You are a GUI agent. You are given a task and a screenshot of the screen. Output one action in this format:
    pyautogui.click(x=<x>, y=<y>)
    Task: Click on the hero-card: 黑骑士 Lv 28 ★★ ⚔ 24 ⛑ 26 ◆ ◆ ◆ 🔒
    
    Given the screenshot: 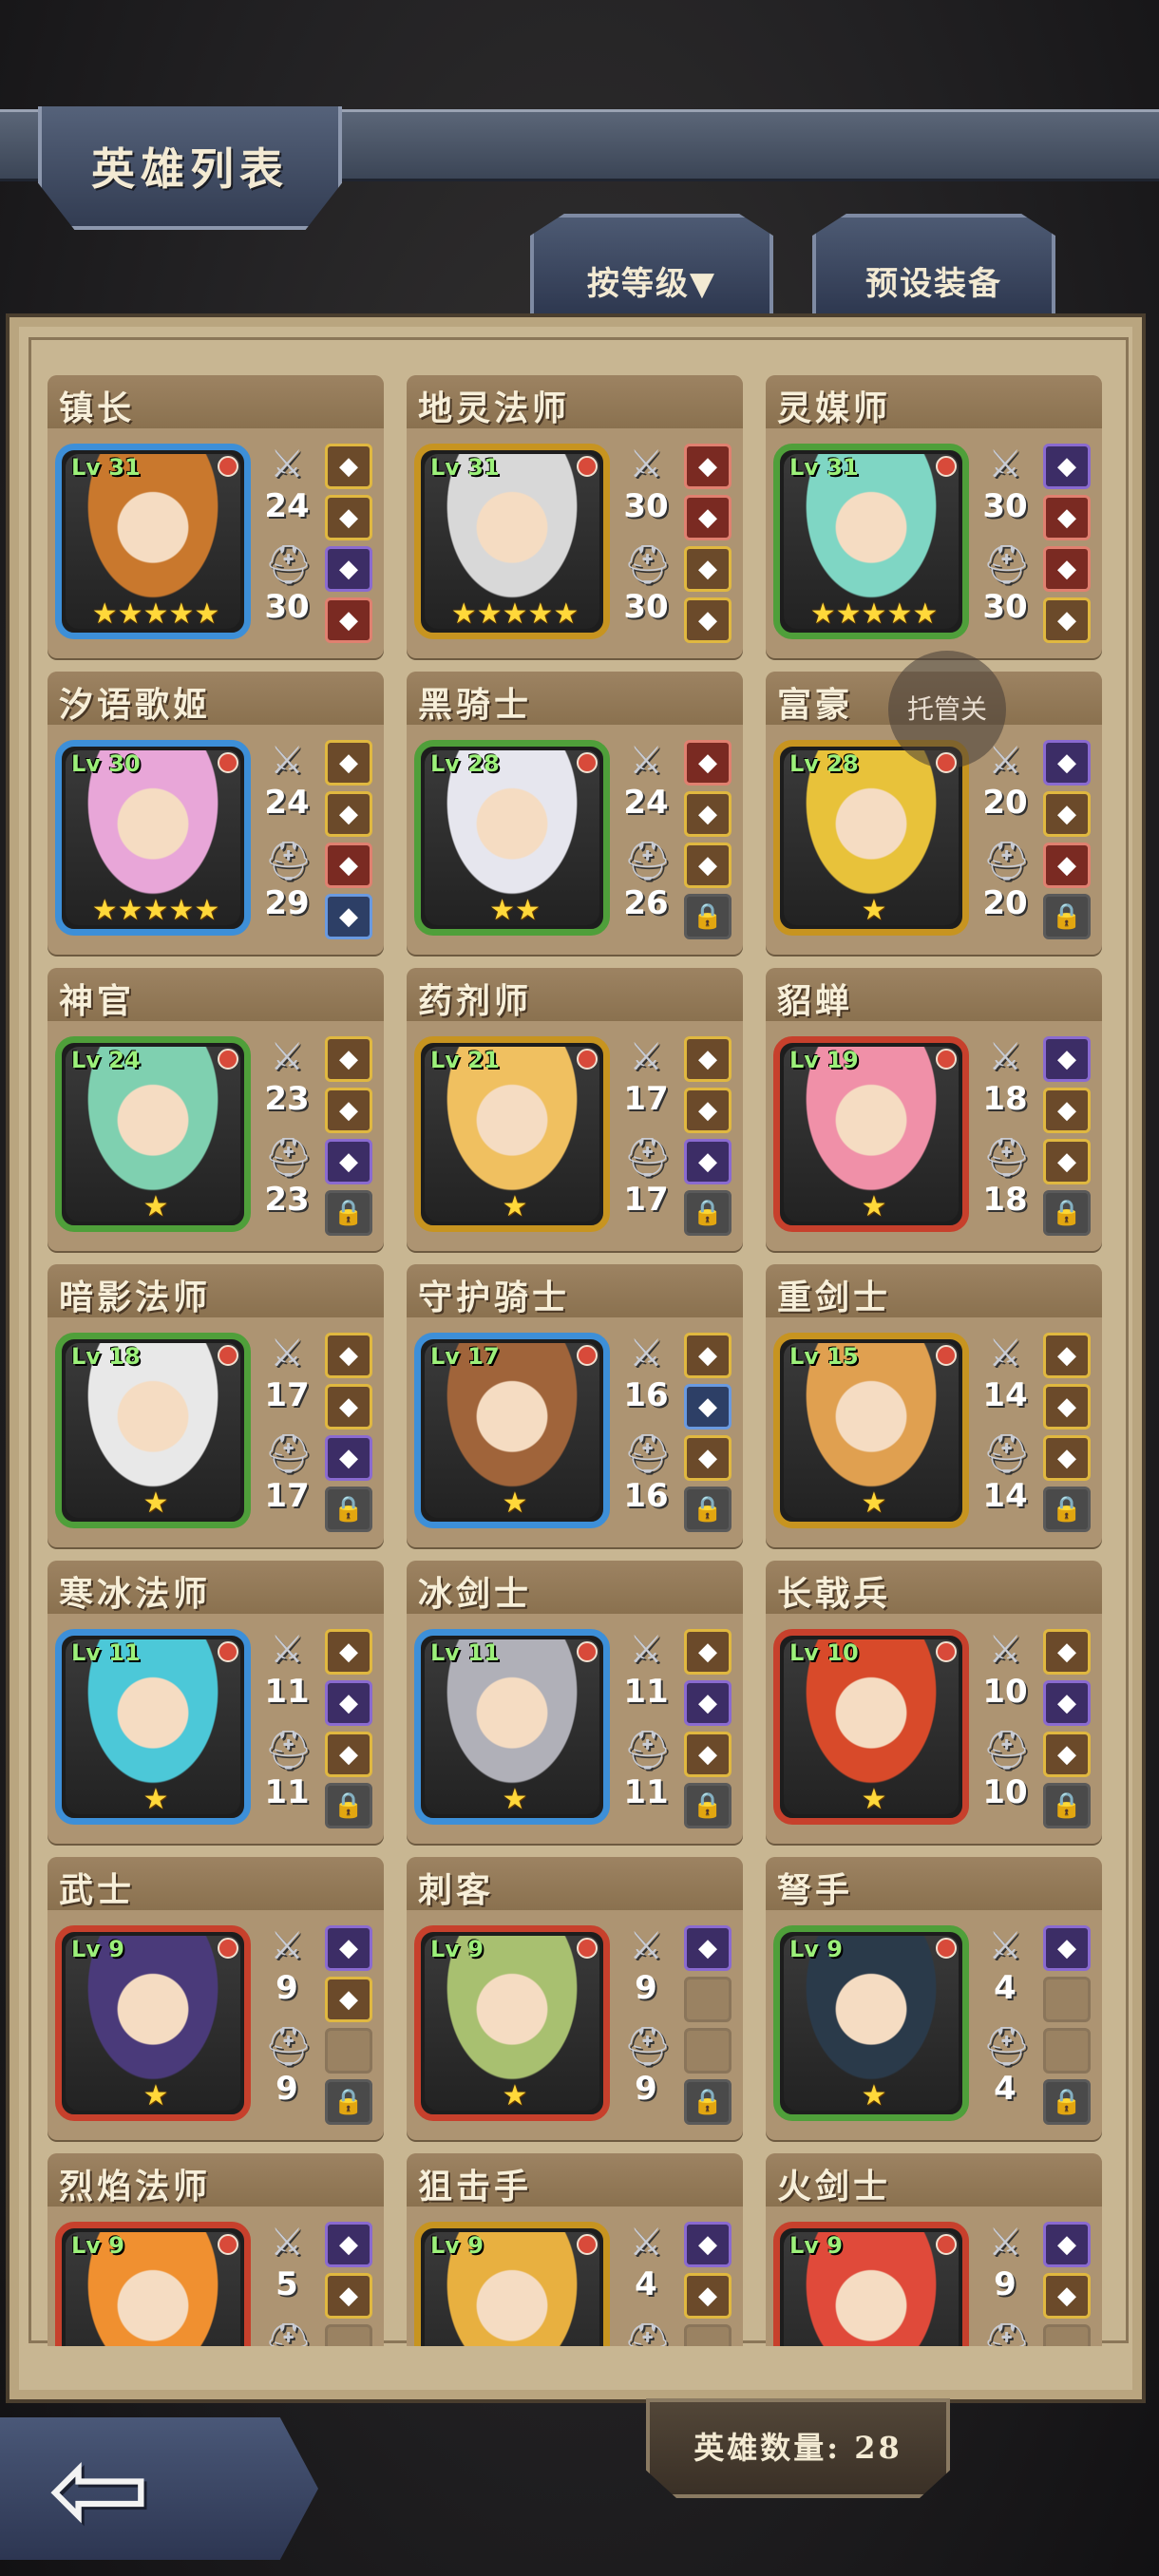 What is the action you would take?
    pyautogui.click(x=575, y=813)
    